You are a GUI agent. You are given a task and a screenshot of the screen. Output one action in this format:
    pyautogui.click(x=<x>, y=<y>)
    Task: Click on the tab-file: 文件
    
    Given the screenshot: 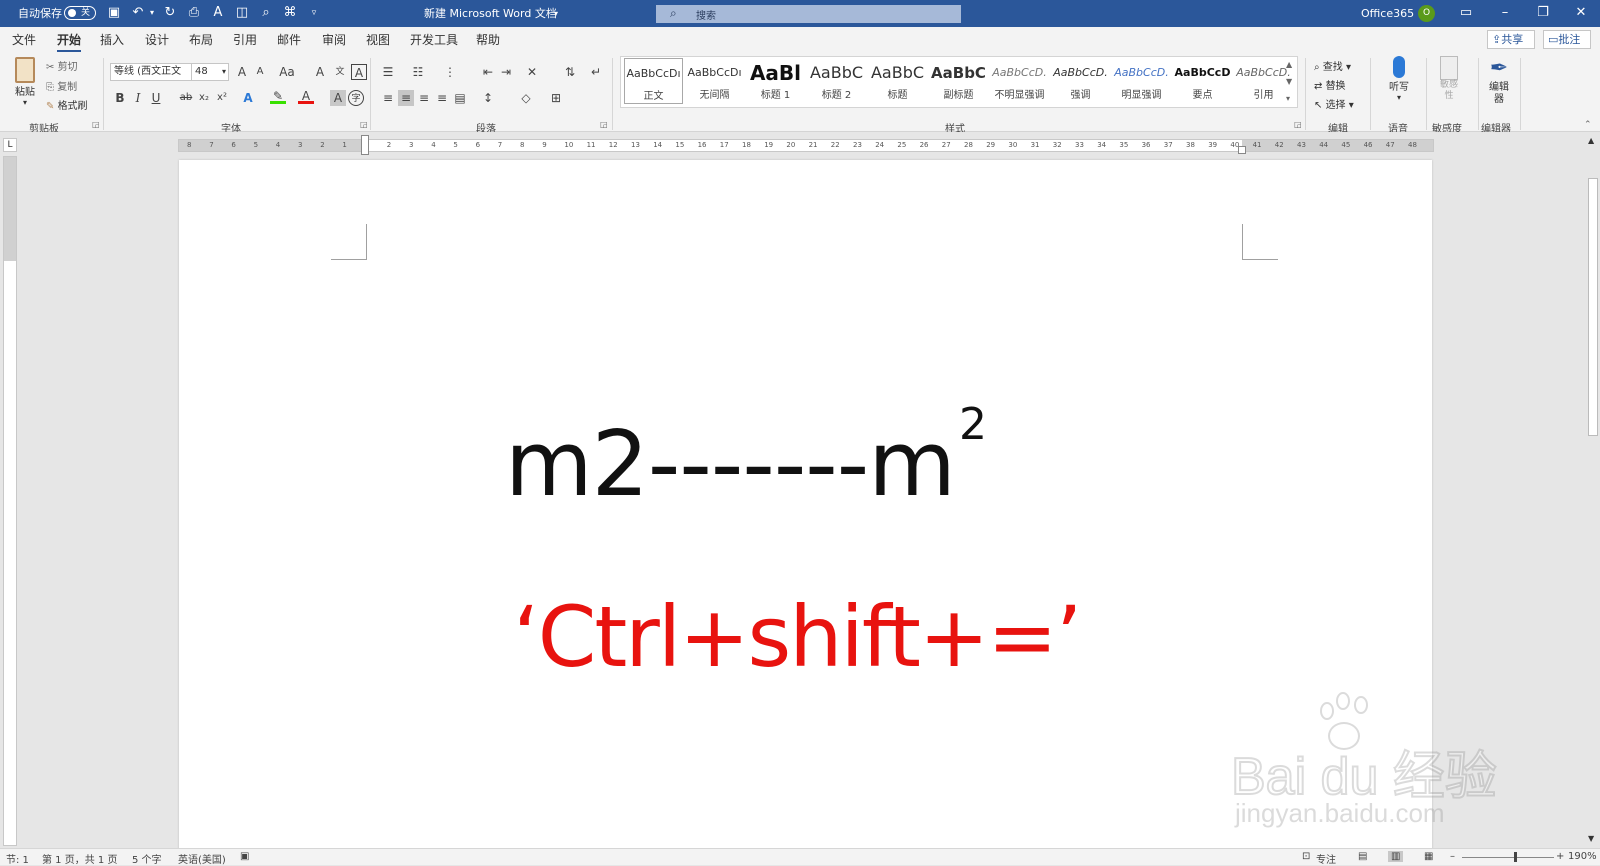 What is the action you would take?
    pyautogui.click(x=24, y=39)
    